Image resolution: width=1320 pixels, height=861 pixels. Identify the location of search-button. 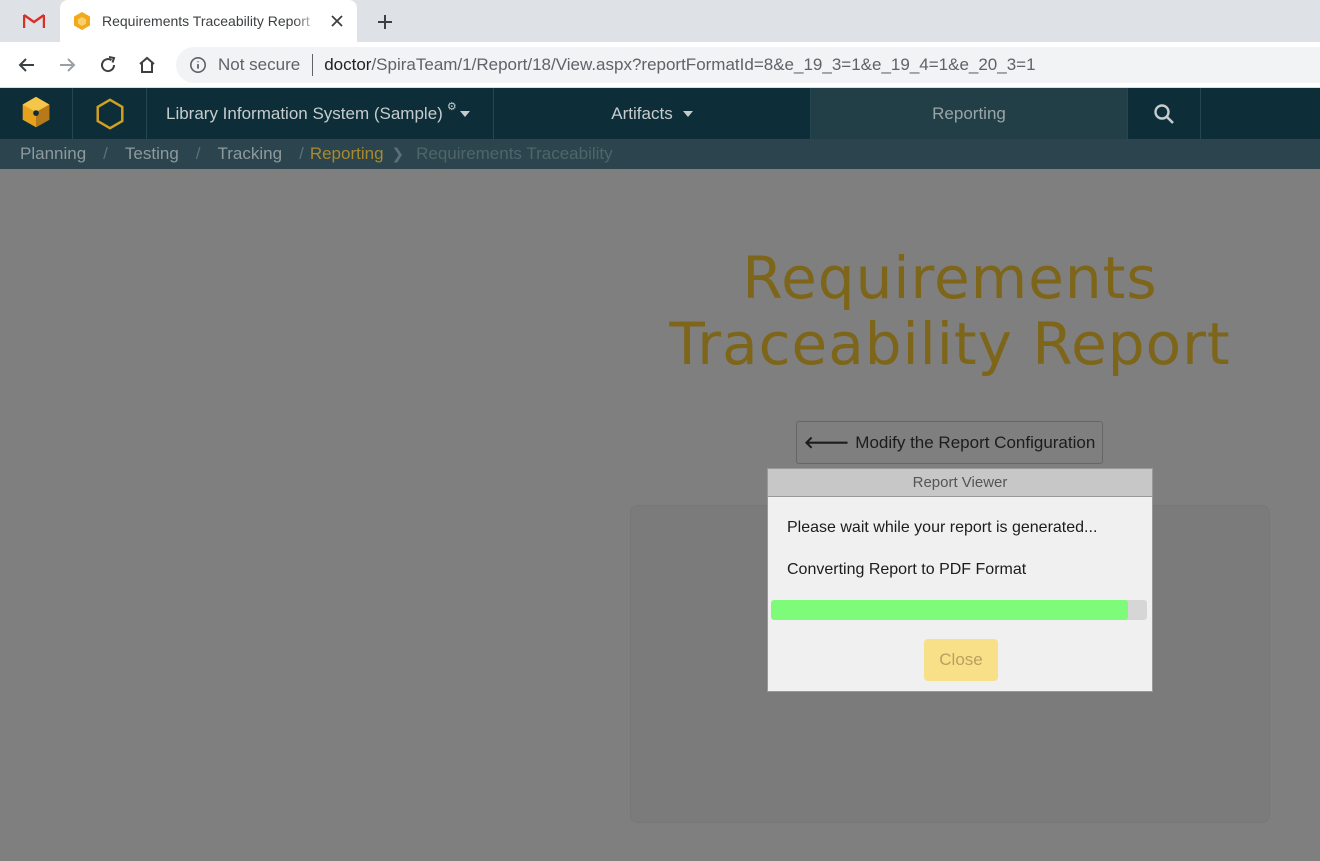
(1164, 113).